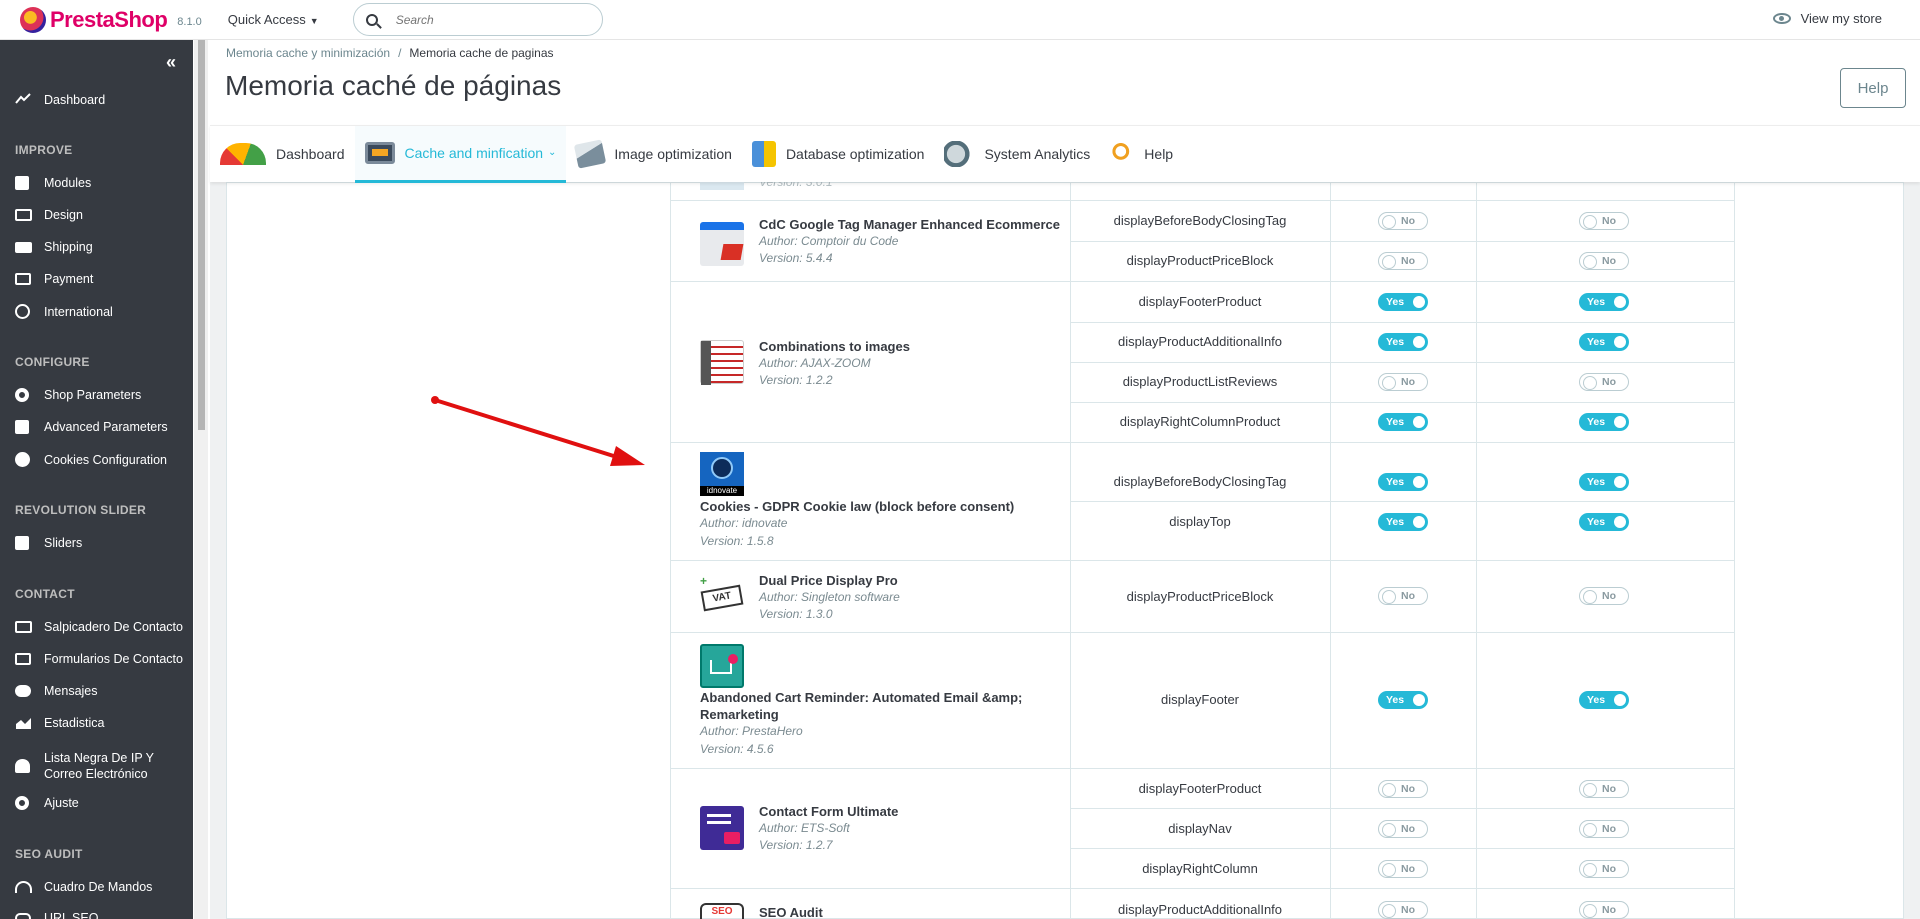  I want to click on sidebar-item-payment: Payment, so click(96, 279).